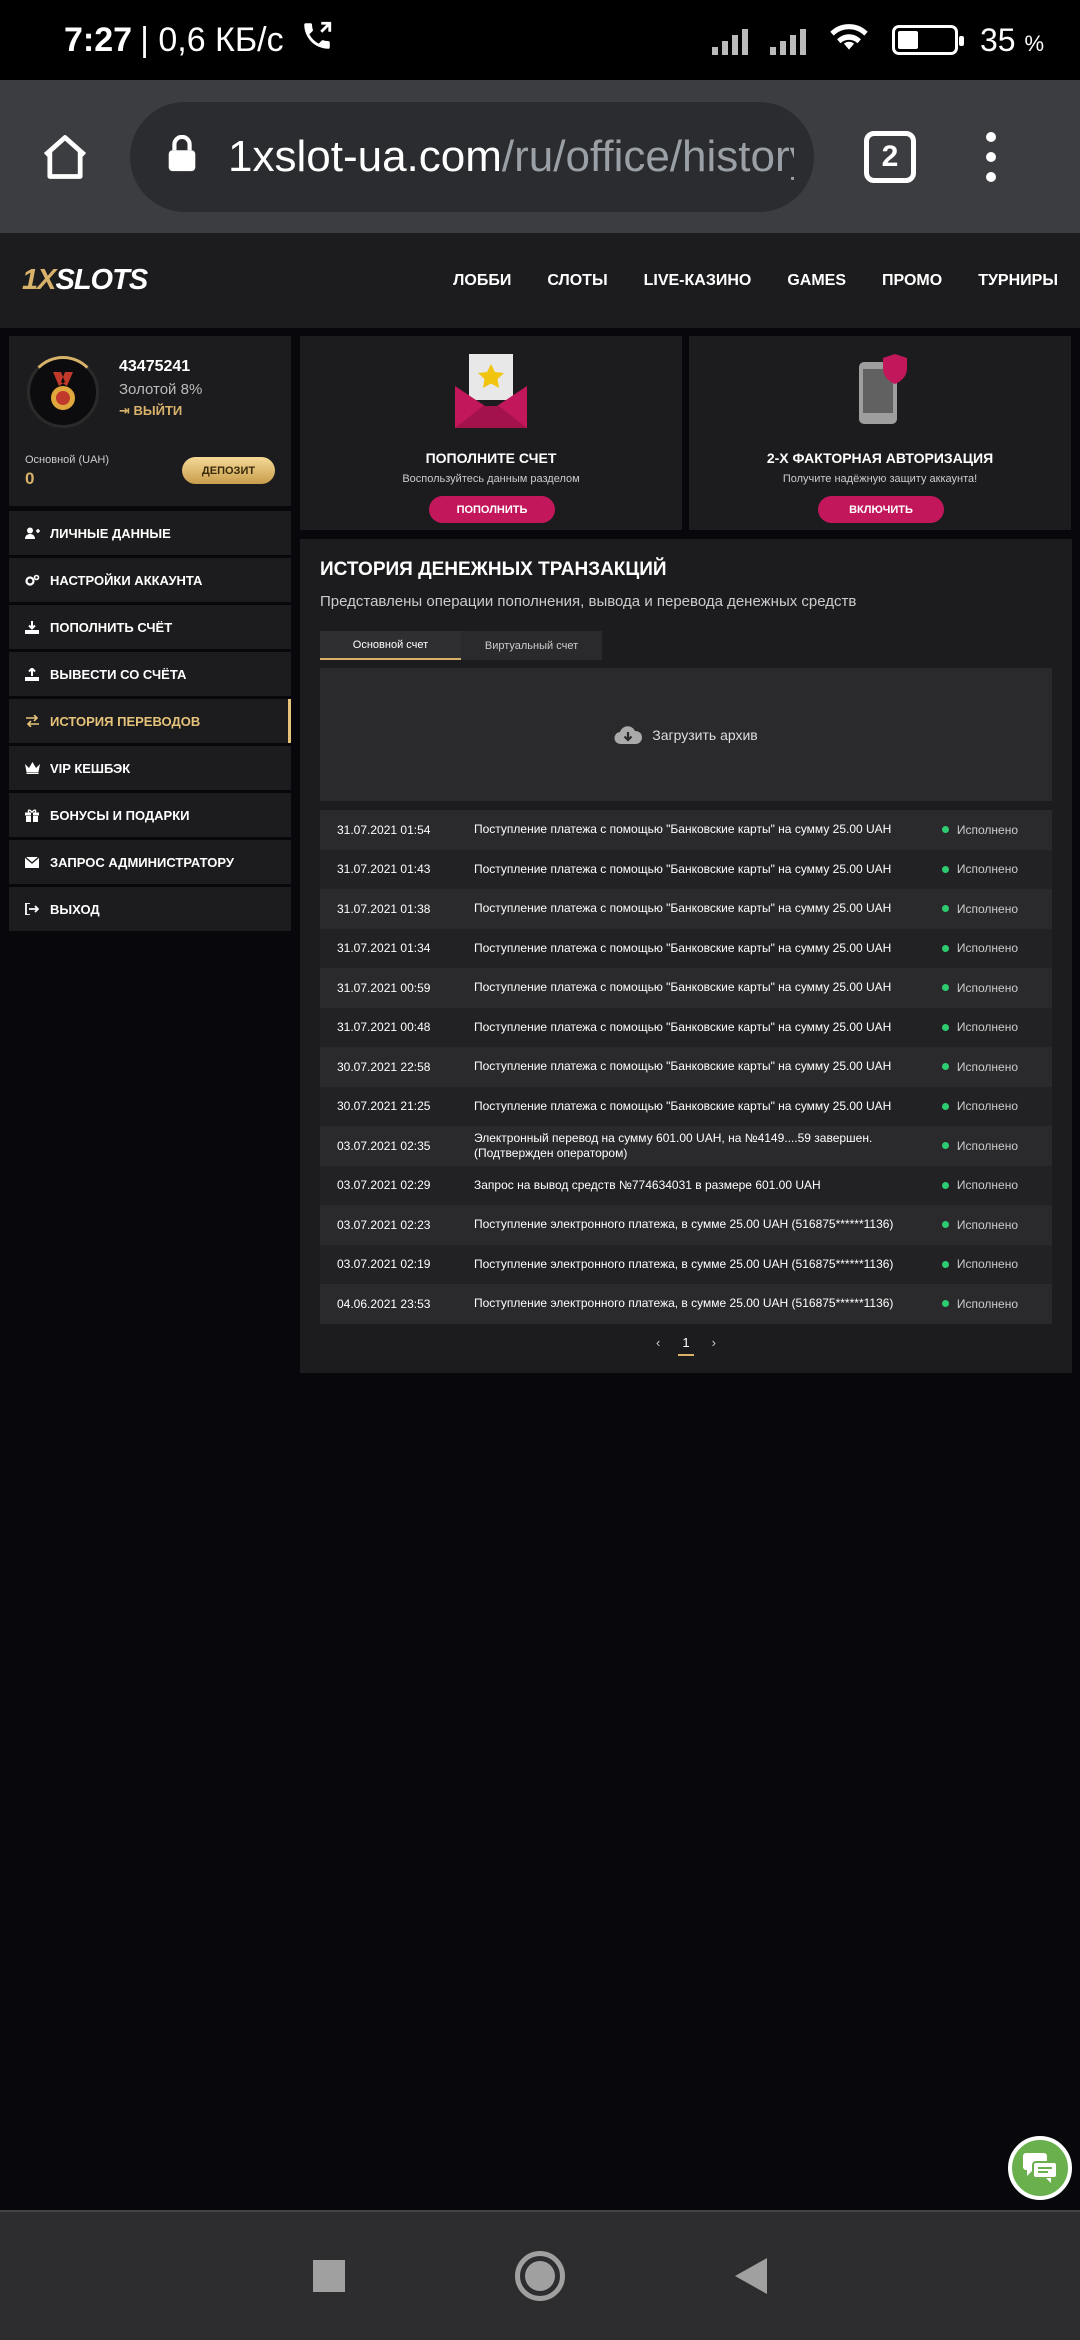 This screenshot has width=1080, height=2340. I want to click on battery-percent: 35 %, so click(1011, 39).